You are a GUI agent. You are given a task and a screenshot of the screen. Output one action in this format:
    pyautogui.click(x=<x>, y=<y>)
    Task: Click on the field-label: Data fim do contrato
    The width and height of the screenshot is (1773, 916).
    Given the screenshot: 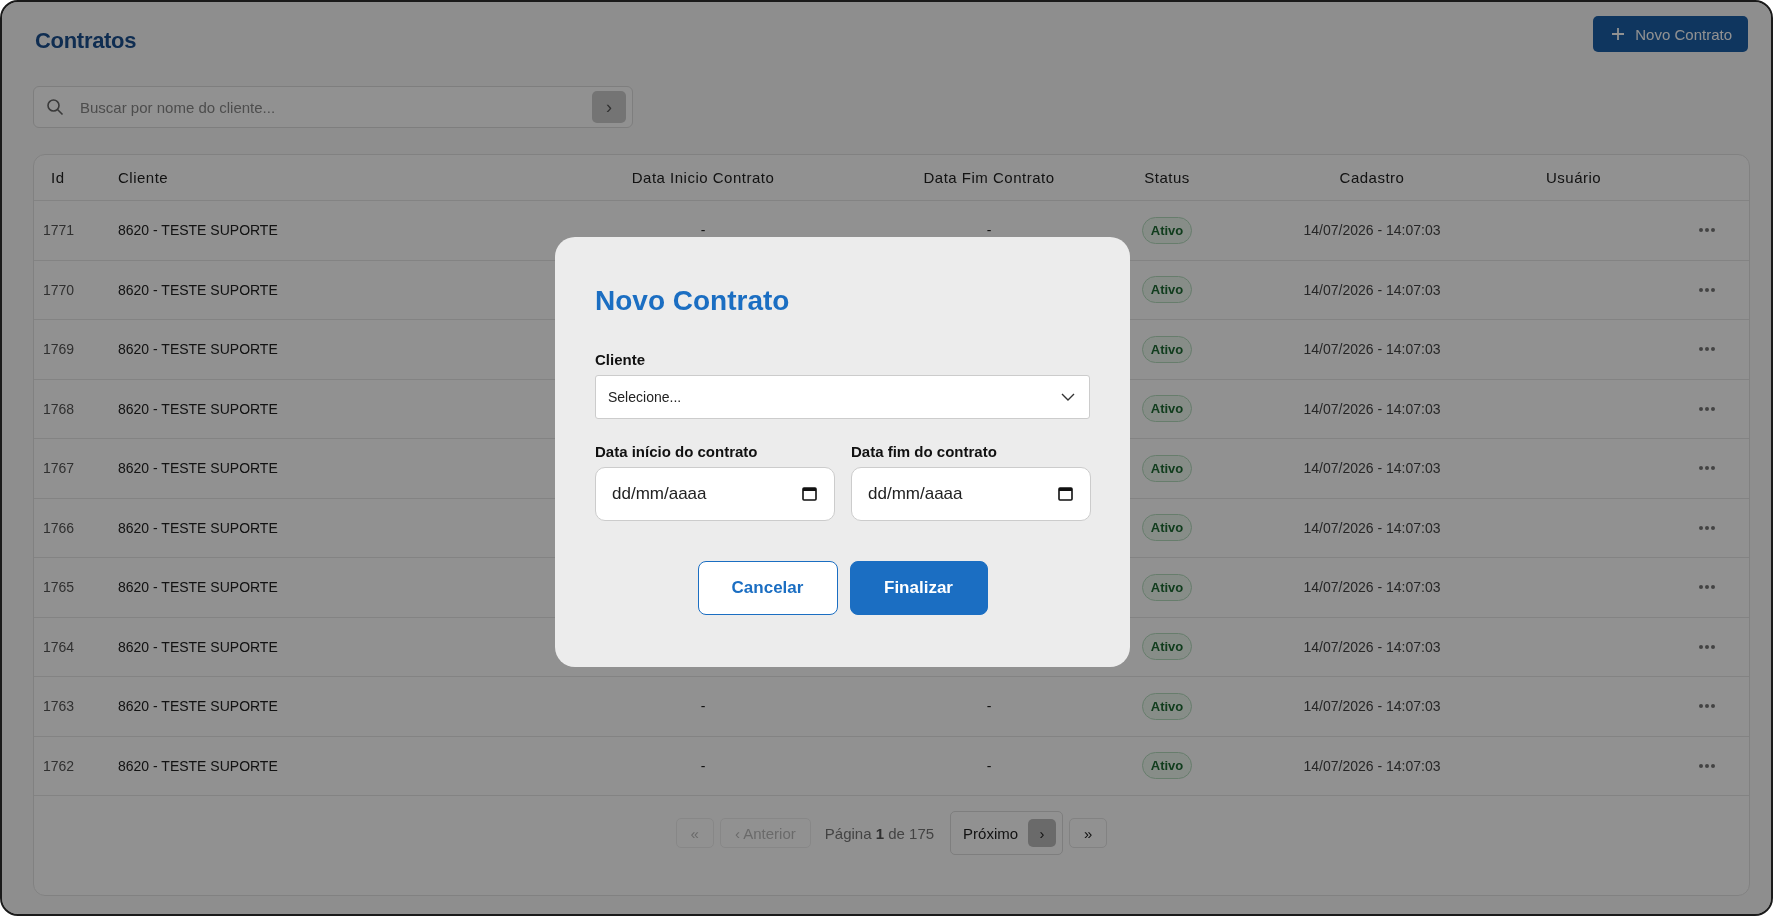 What is the action you would take?
    pyautogui.click(x=924, y=451)
    